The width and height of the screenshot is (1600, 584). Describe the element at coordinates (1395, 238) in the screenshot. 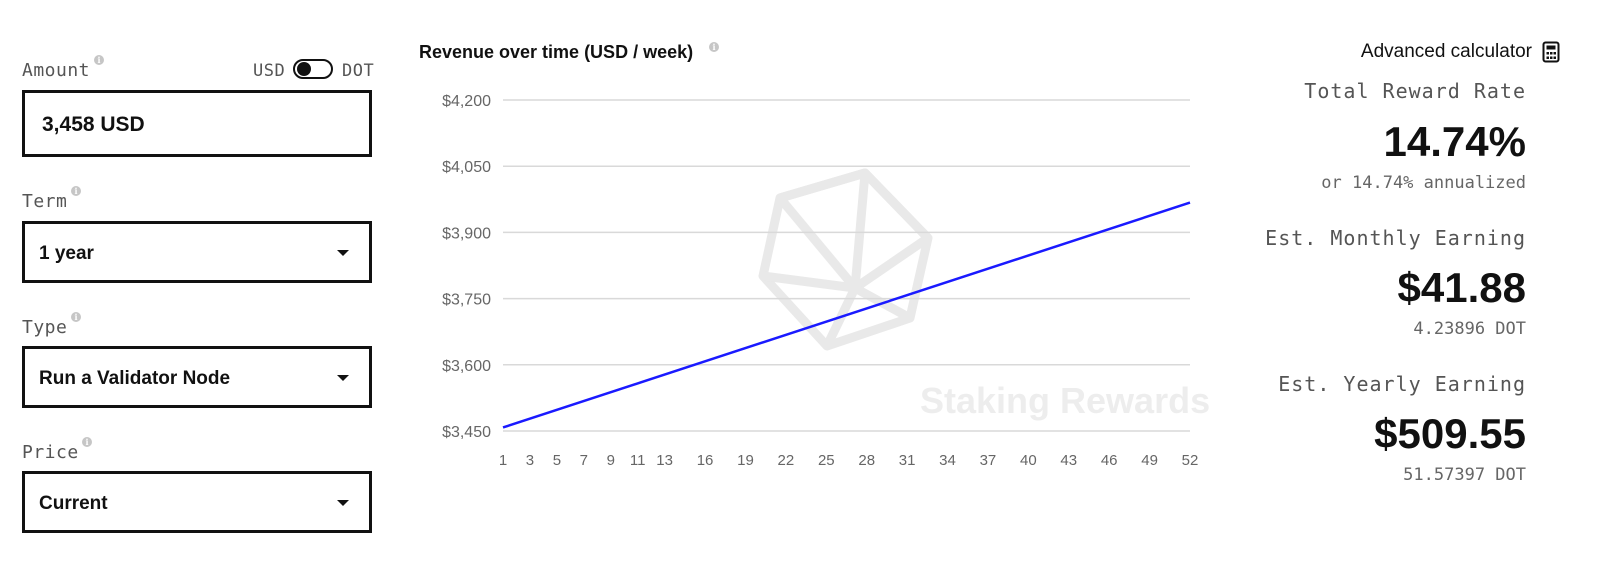

I see `monthly-earning-label: Est. Monthly Earning` at that location.